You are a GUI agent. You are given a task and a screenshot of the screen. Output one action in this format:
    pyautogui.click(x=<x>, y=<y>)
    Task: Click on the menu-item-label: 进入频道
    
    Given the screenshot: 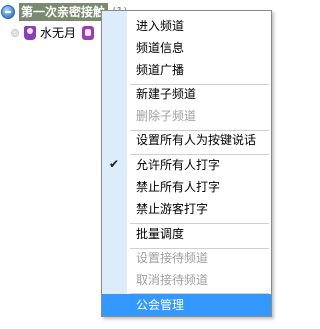 What is the action you would take?
    pyautogui.click(x=160, y=26)
    